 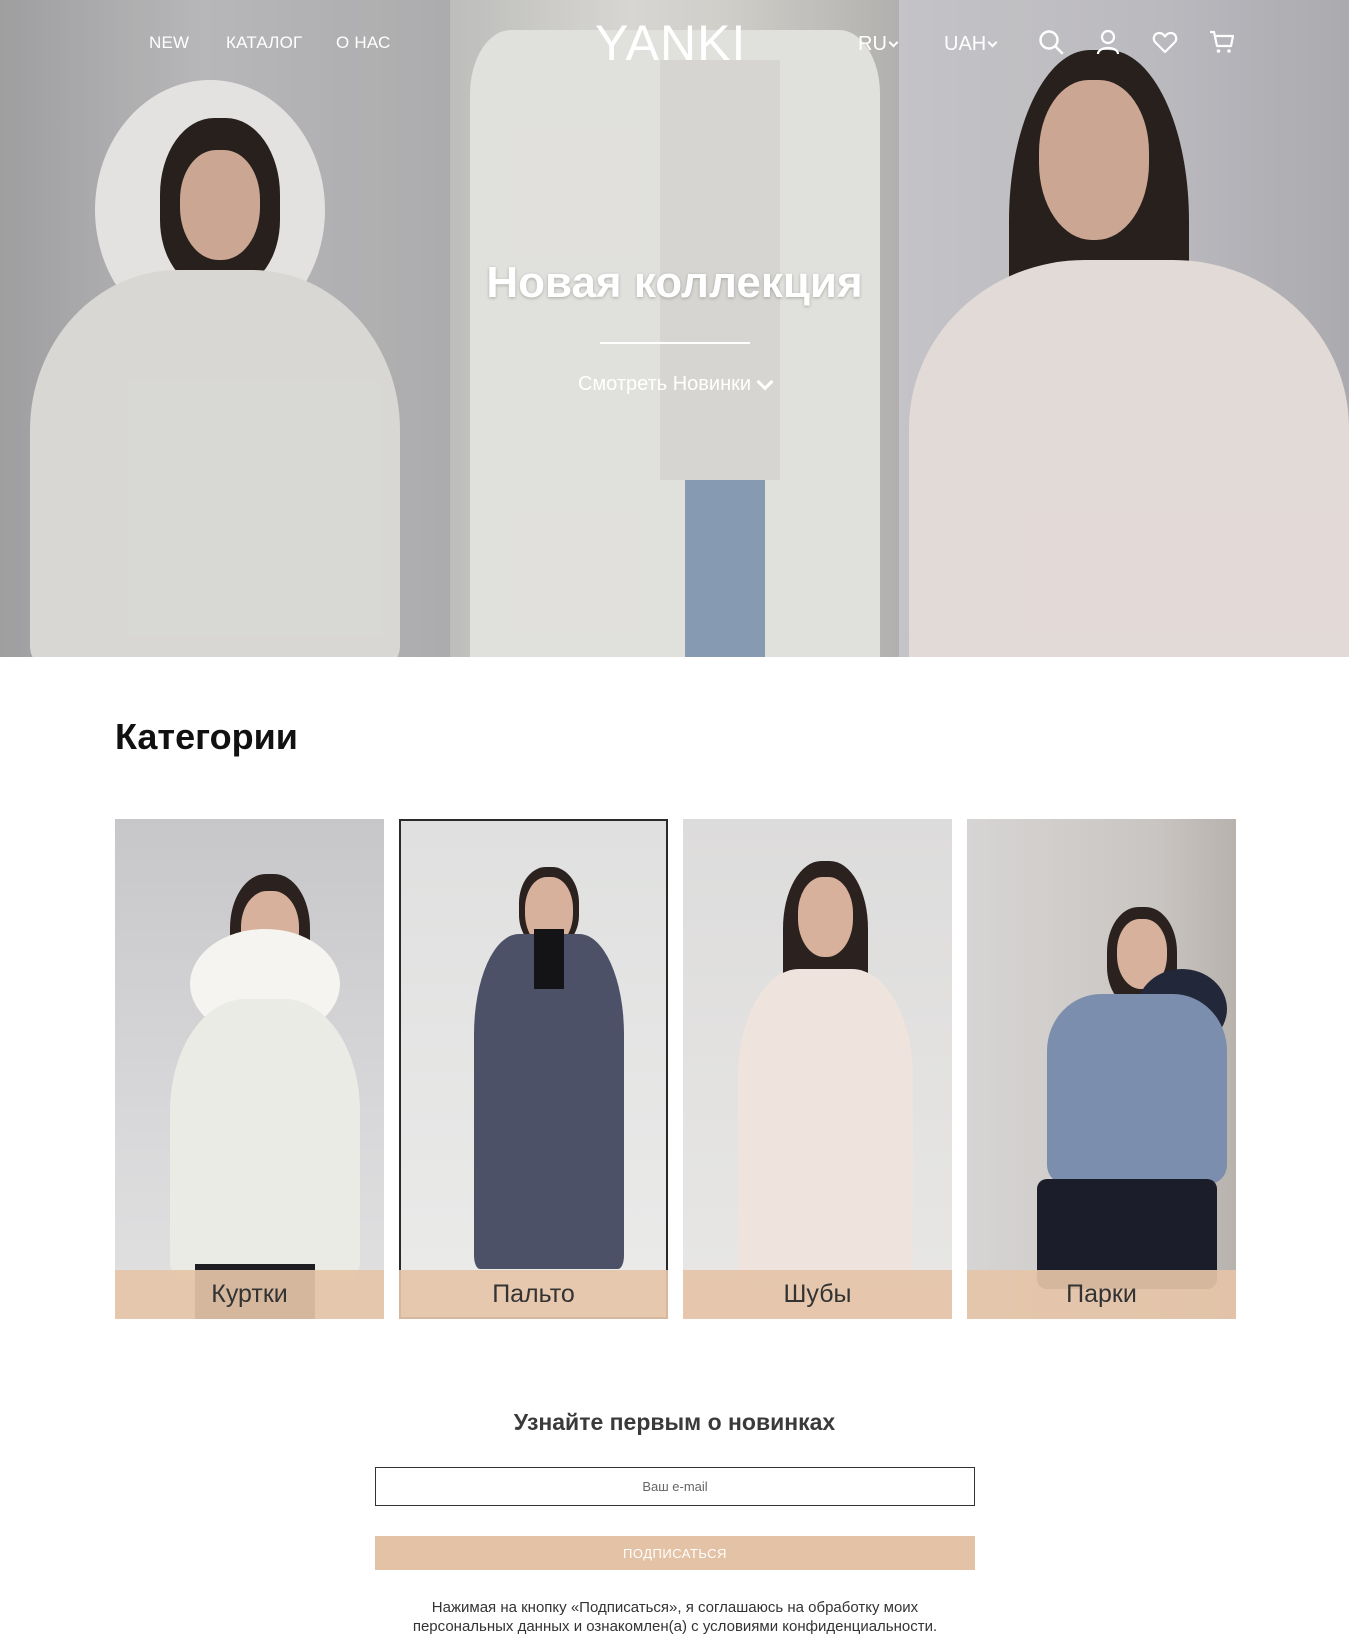 I want to click on category-label-parkas: Парки, so click(x=1101, y=1294).